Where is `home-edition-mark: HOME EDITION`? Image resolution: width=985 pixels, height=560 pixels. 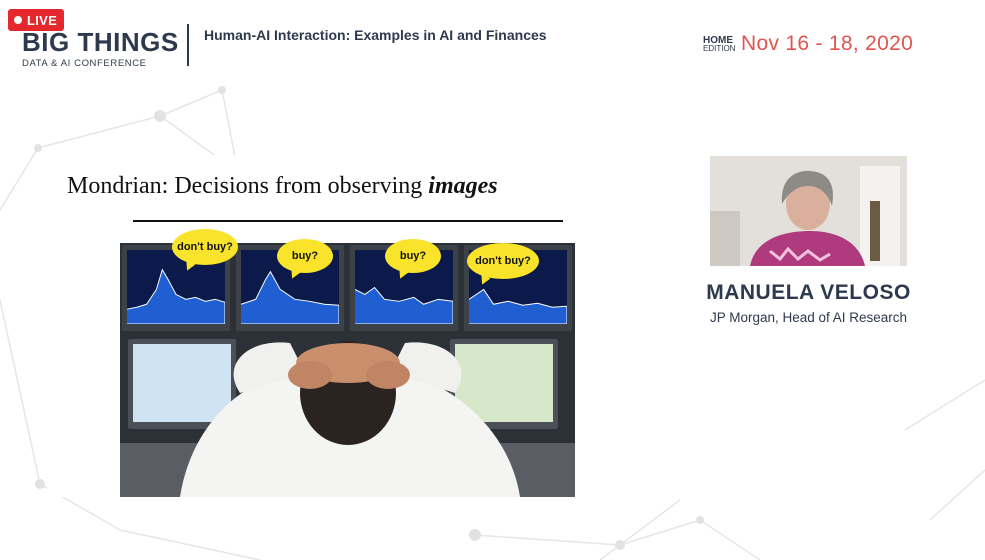 home-edition-mark: HOME EDITION is located at coordinates (719, 44).